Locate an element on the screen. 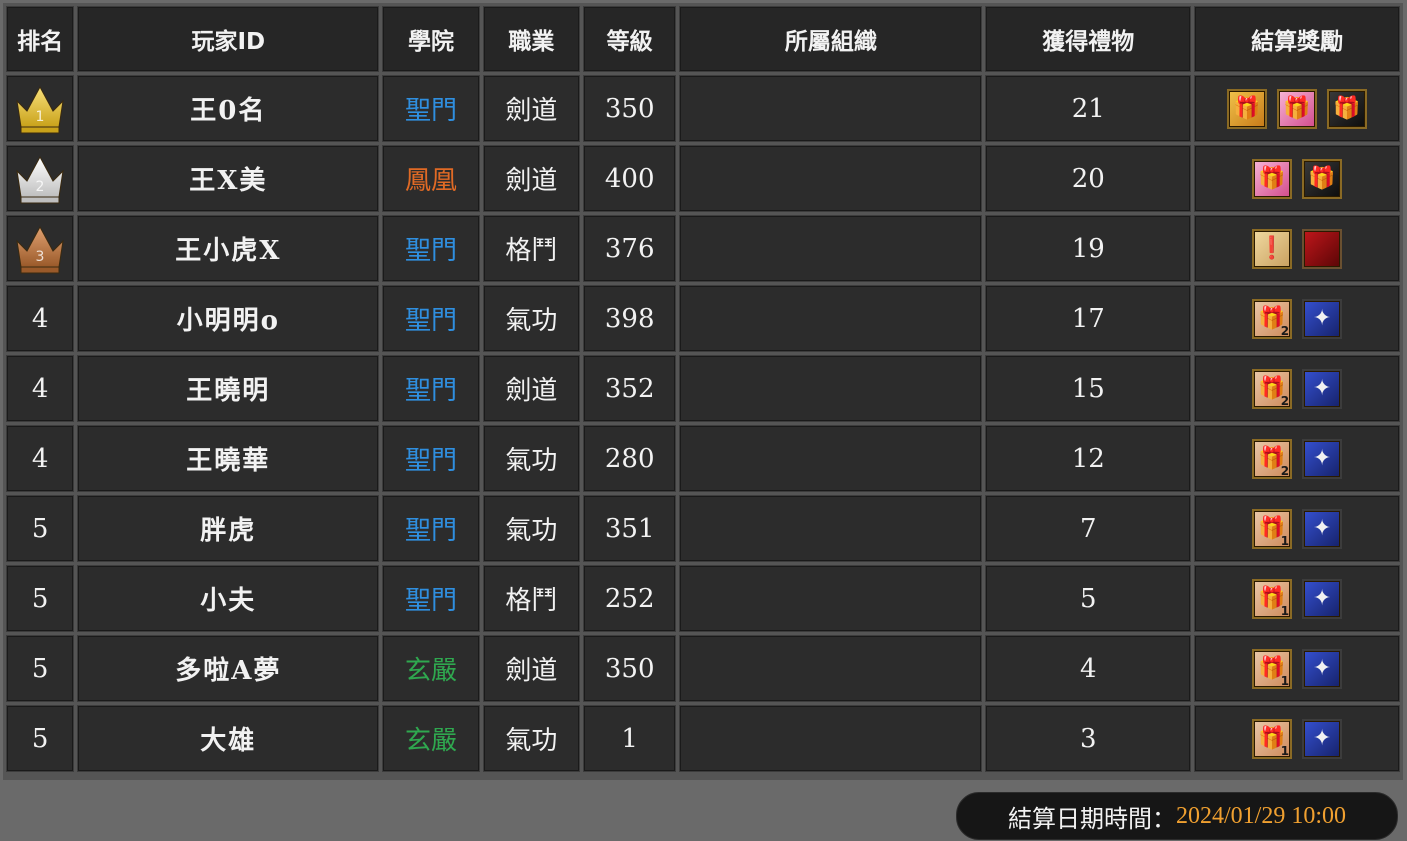  player-id-cell: 王X美 is located at coordinates (228, 178).